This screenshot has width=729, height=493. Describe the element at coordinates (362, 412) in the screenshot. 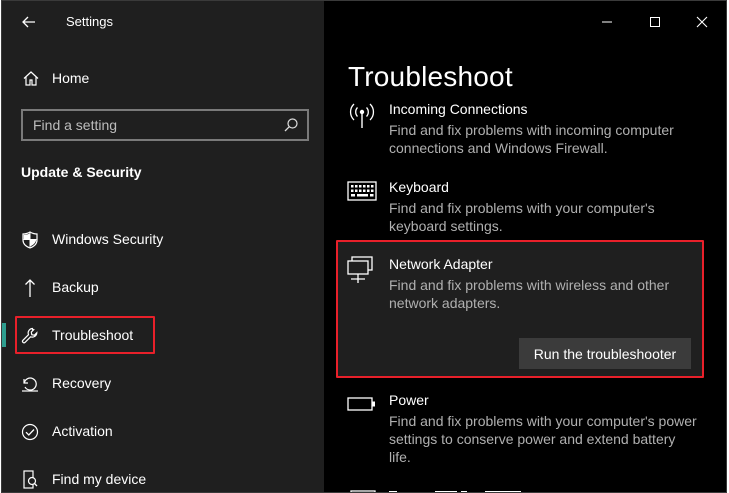

I see `battery-icon` at that location.